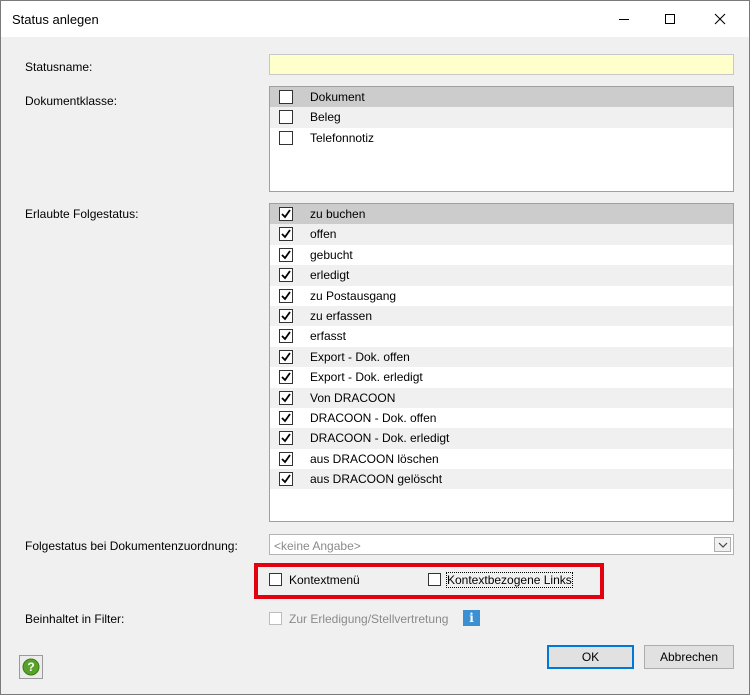  Describe the element at coordinates (501, 336) in the screenshot. I see `list-item: erfasst` at that location.